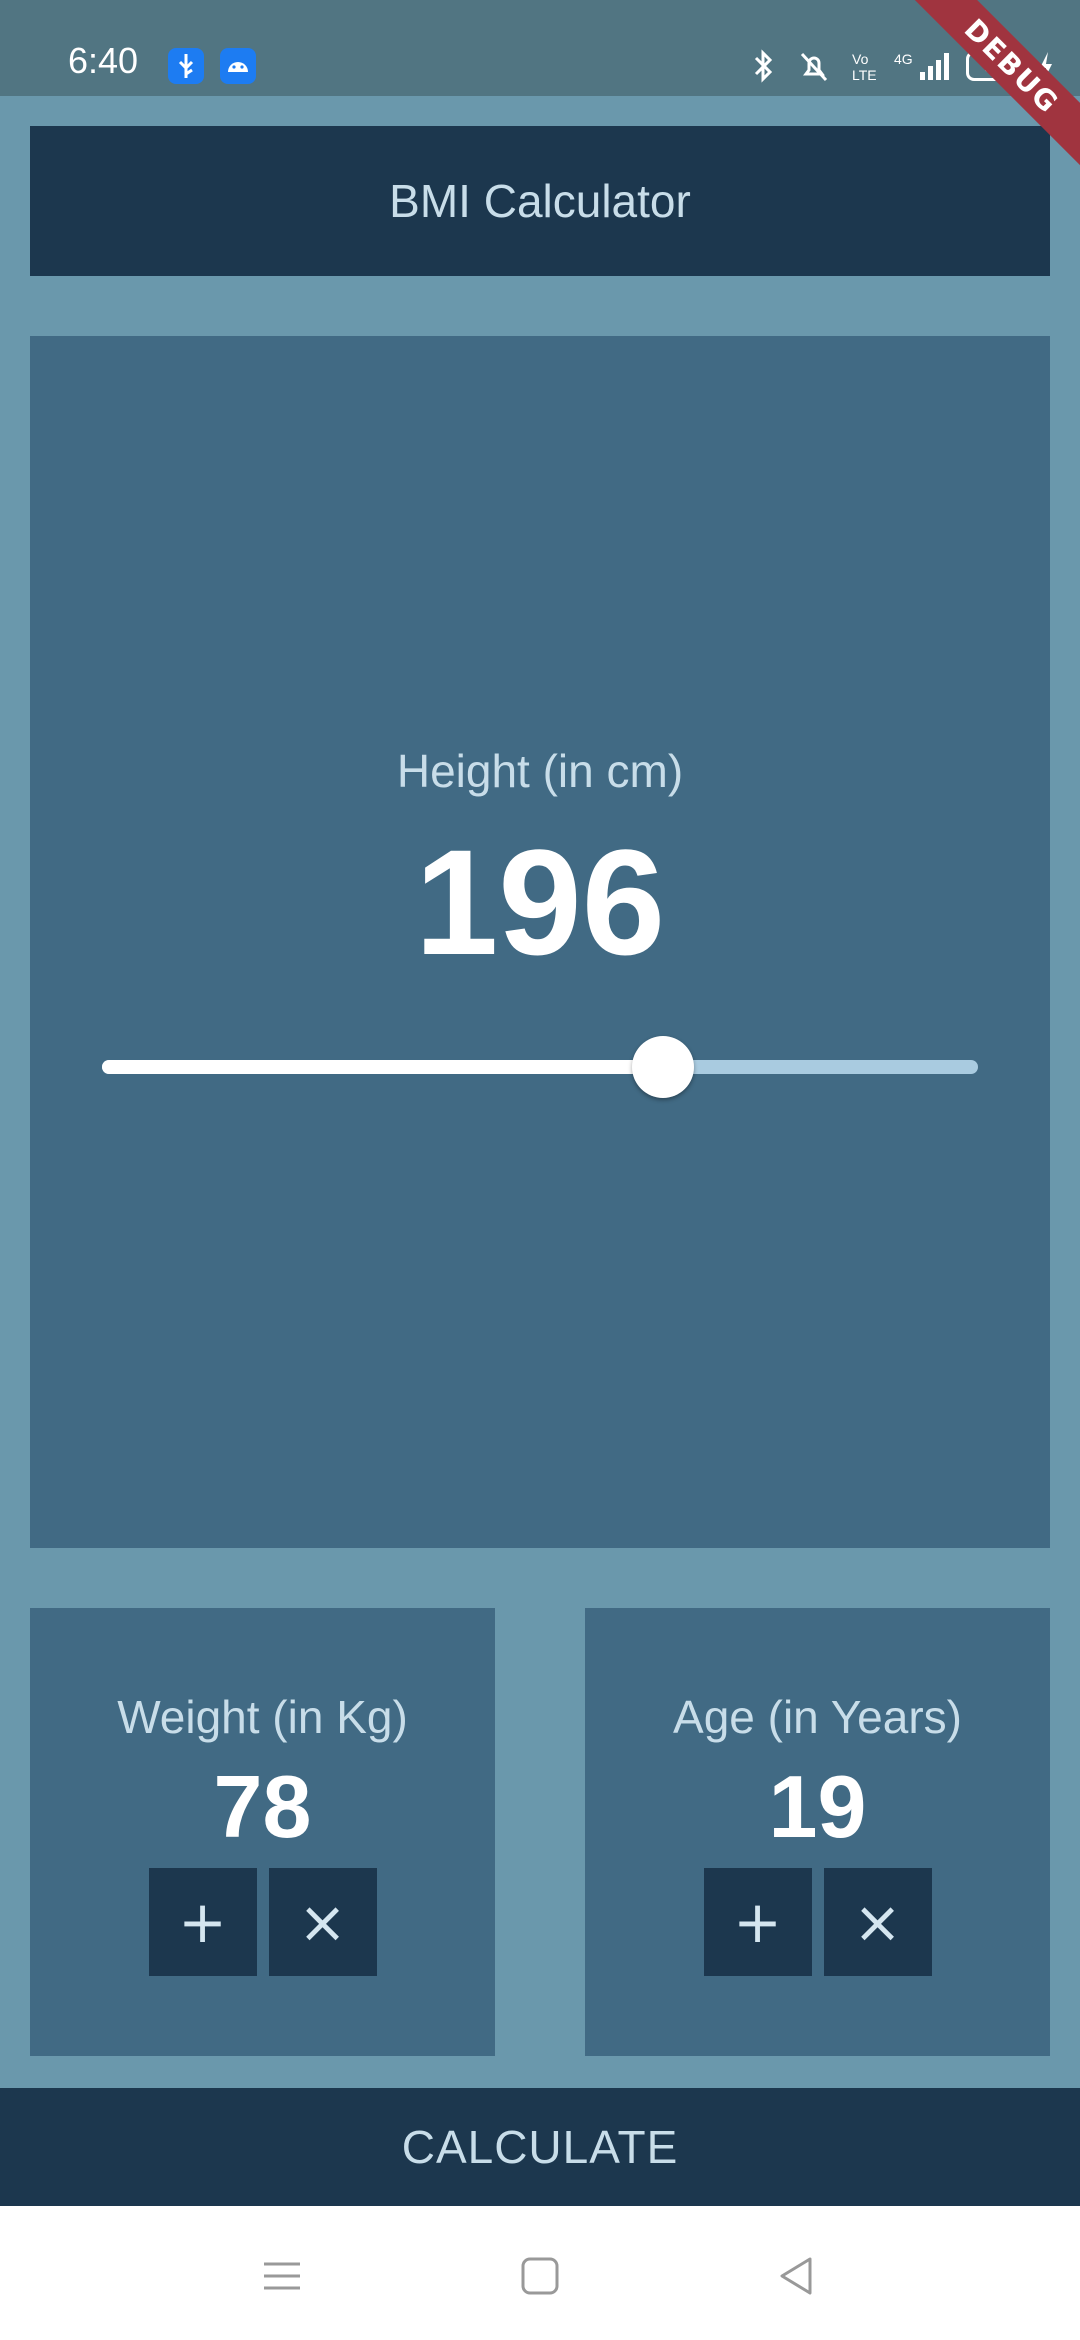  I want to click on 4g-signal-icon: 4G, so click(921, 65).